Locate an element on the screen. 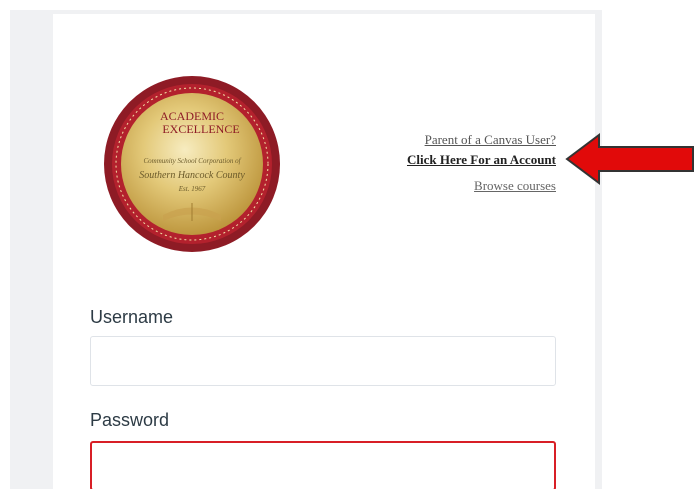  browse-courses-link: Browse courses is located at coordinates (481, 186).